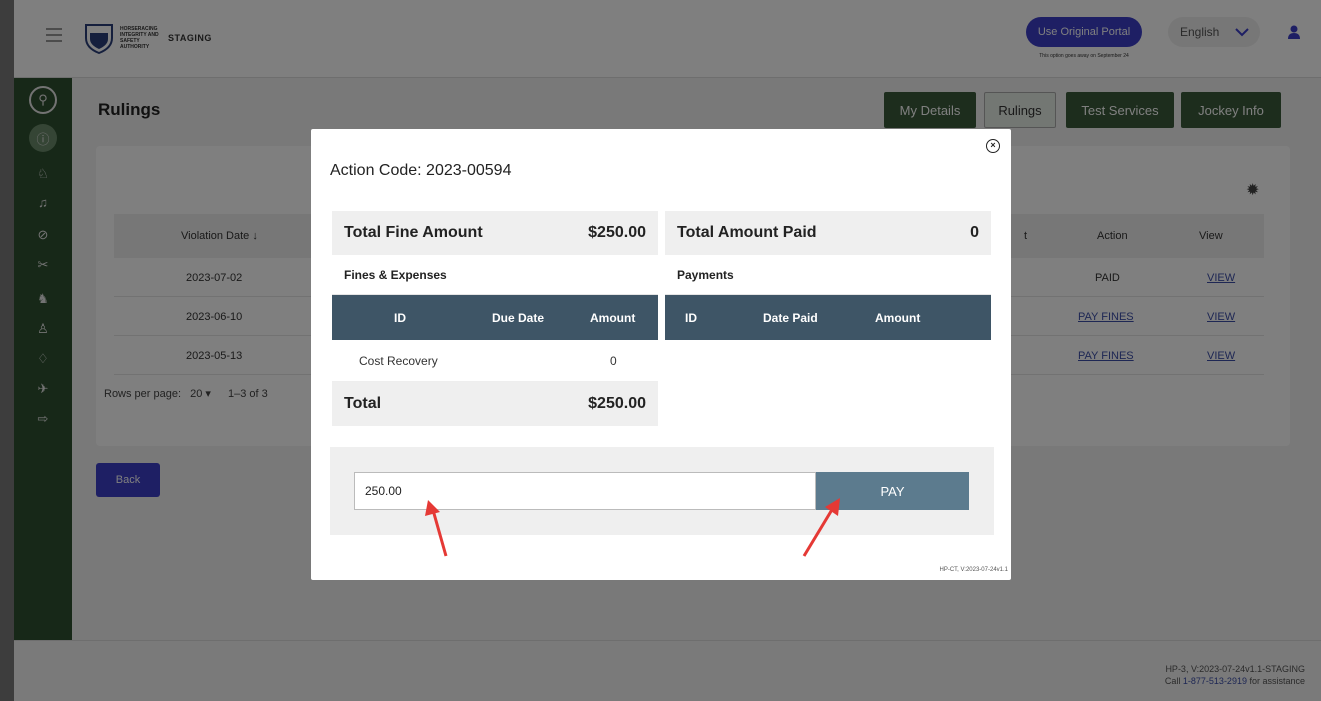 The image size is (1321, 701). I want to click on modal-title: Action Code: 2023-00594, so click(421, 170).